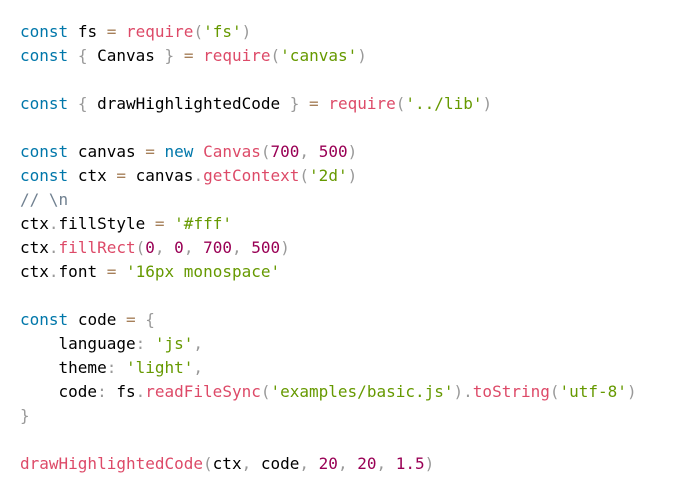  I want to click on code-line: ctx.fillStyle = '#fff', so click(328, 224).